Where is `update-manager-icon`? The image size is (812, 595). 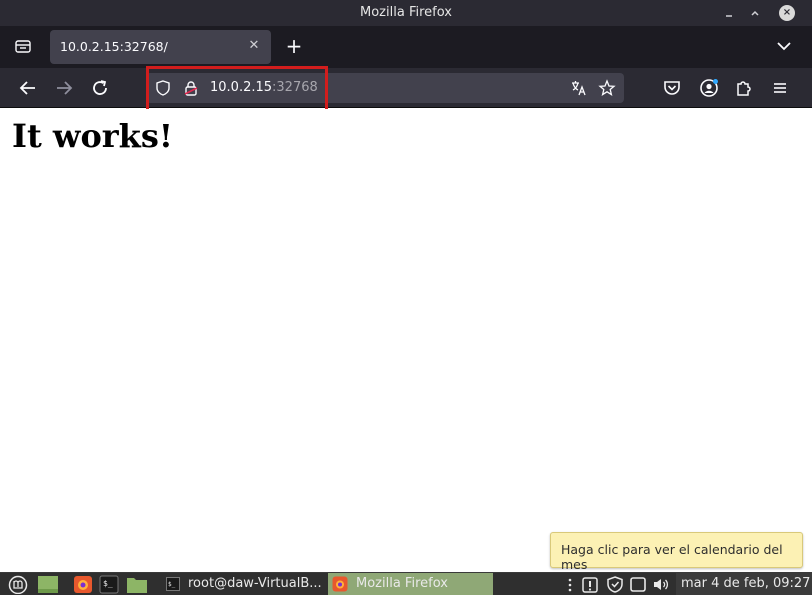
update-manager-icon is located at coordinates (590, 584).